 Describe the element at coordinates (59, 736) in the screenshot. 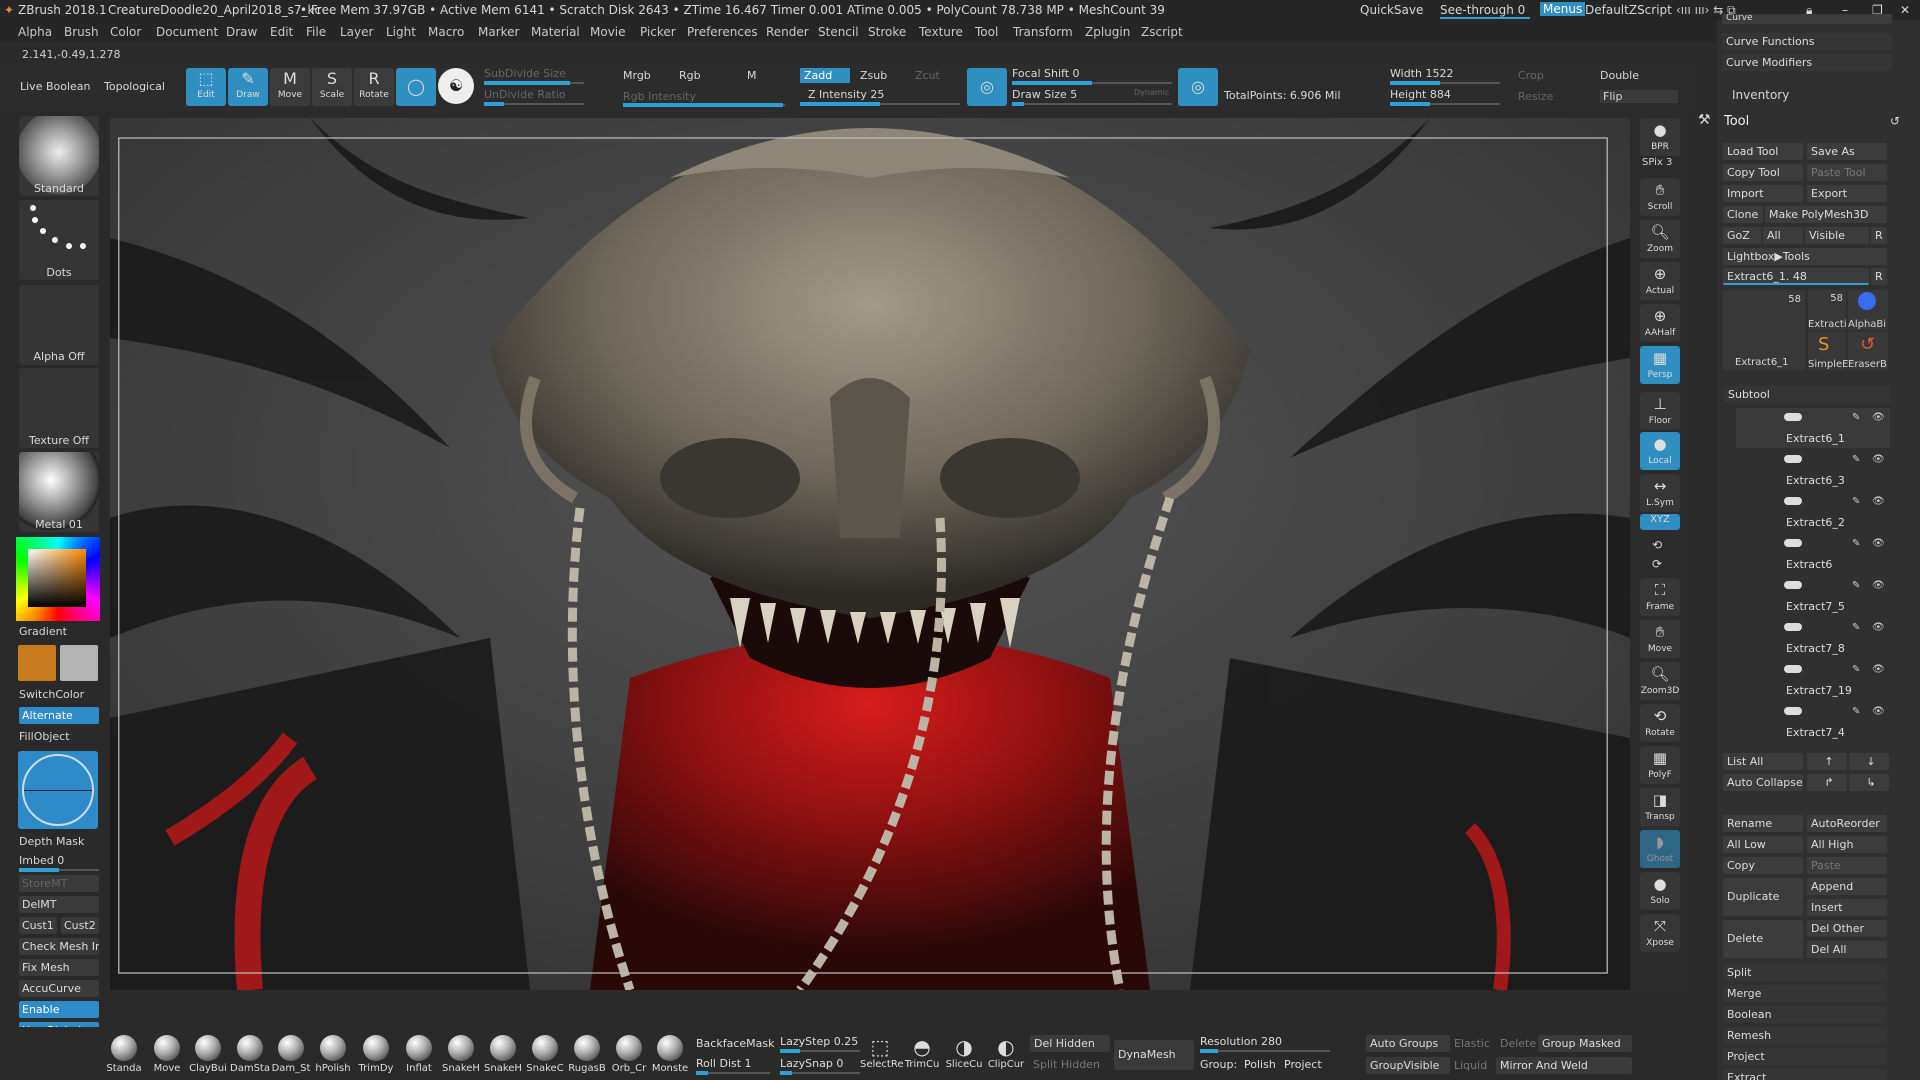

I see `fillobject-button: FillObject` at that location.